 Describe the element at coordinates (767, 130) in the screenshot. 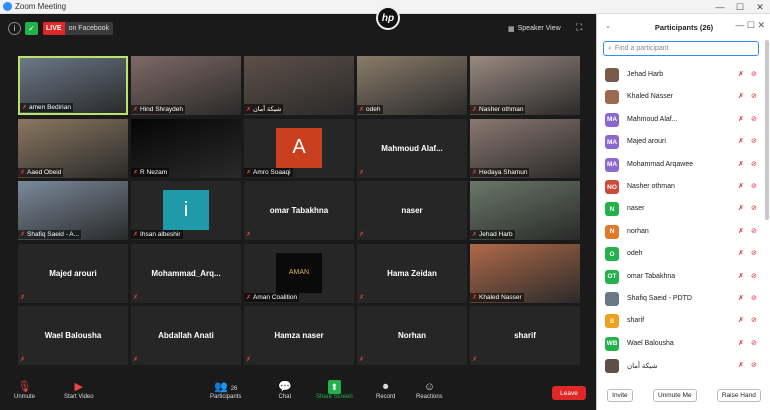

I see `participant-list-scrollbar` at that location.